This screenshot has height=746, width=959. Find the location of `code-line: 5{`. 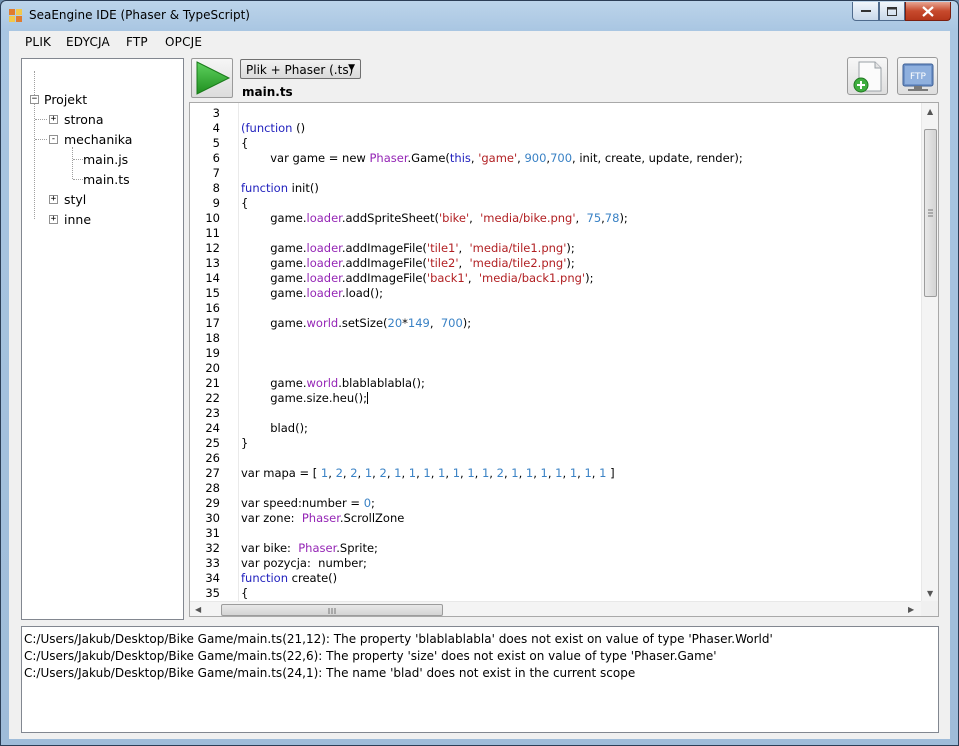

code-line: 5{ is located at coordinates (555, 143).